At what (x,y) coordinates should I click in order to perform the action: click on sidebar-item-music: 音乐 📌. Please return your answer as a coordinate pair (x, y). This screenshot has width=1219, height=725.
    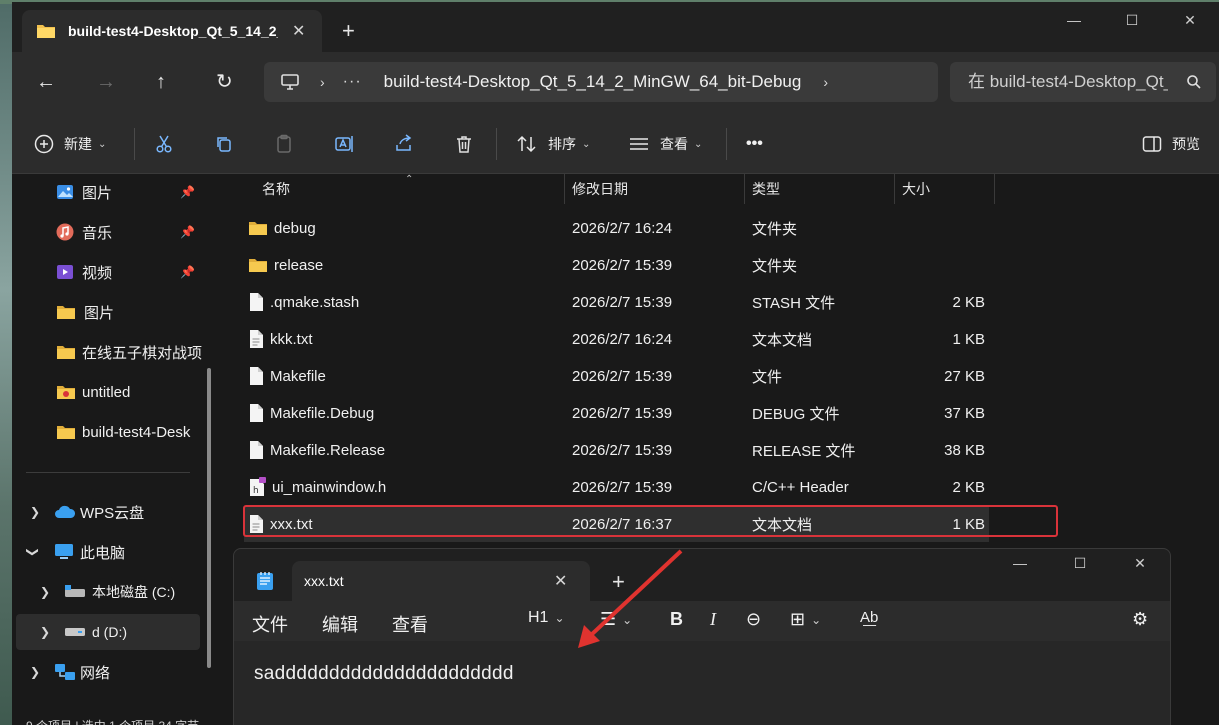
    Looking at the image, I should click on (114, 232).